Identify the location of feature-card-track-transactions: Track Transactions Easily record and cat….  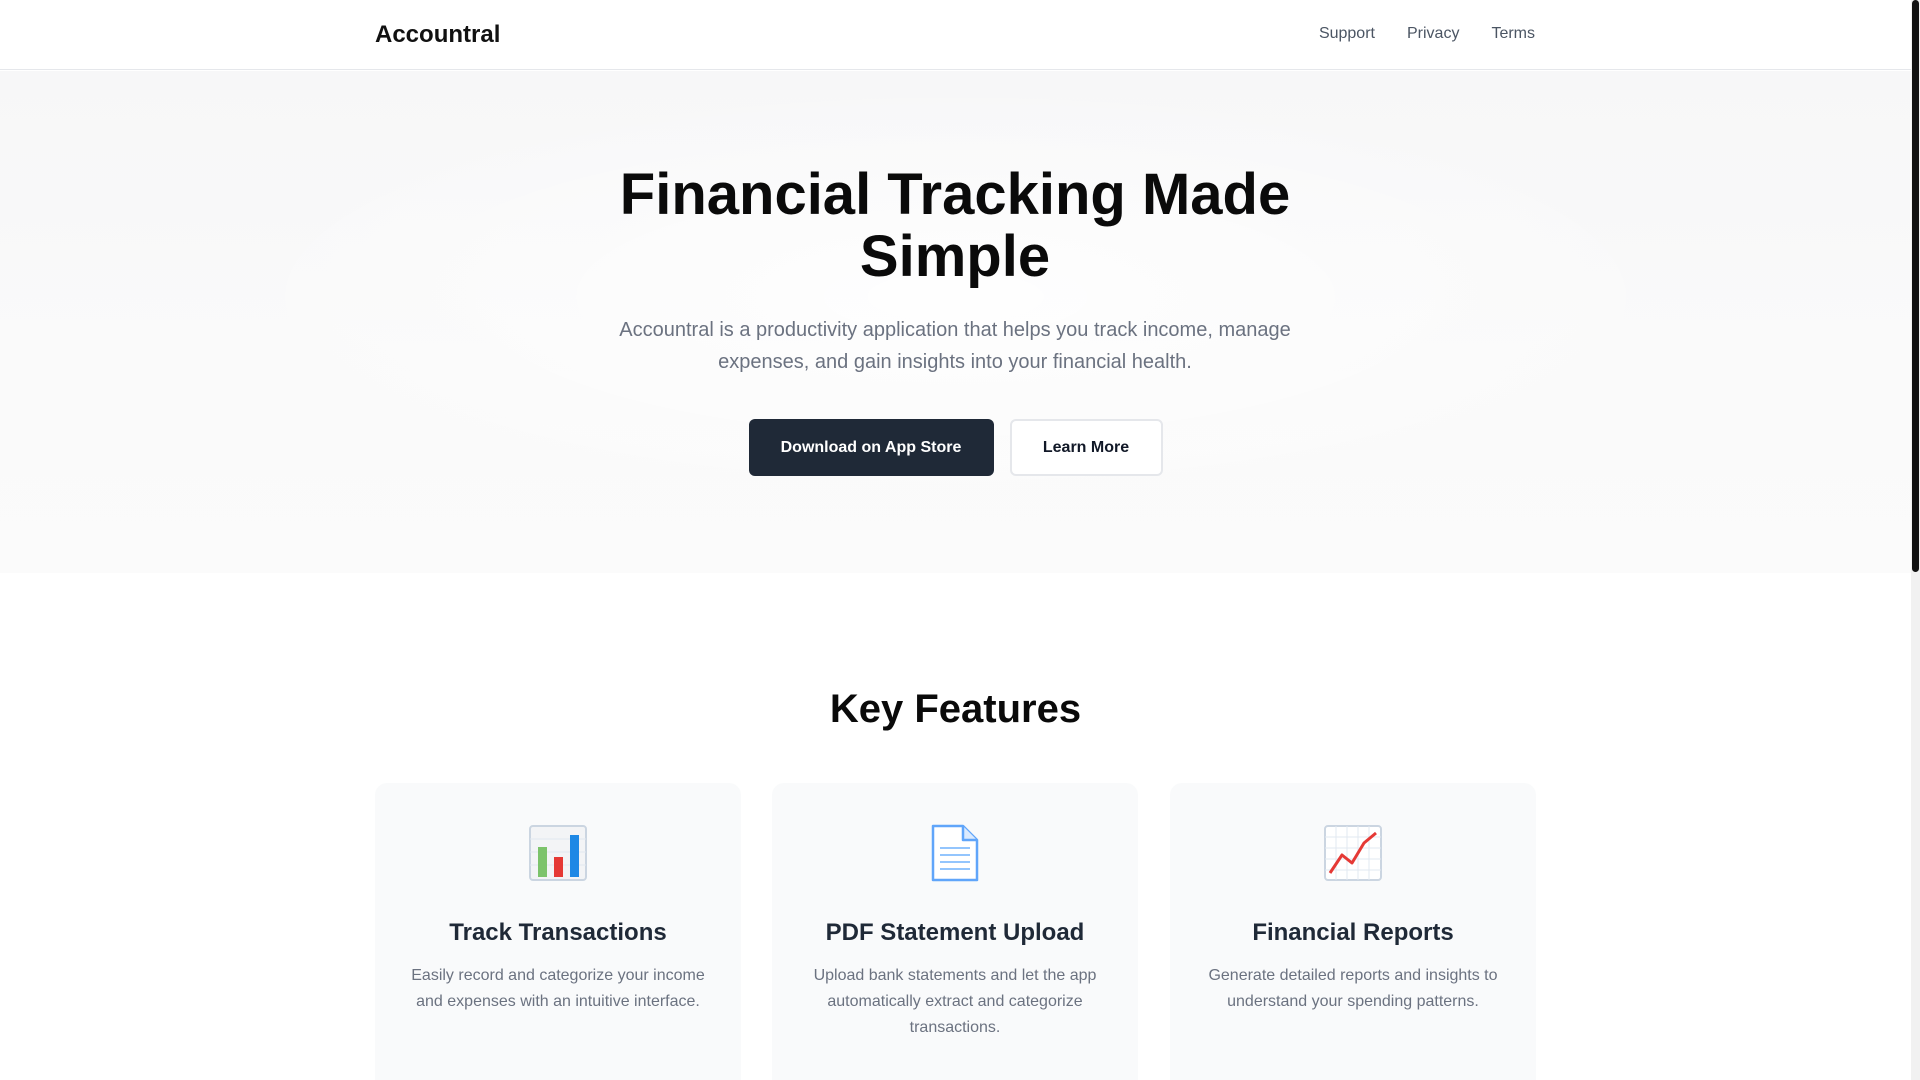
(558, 931).